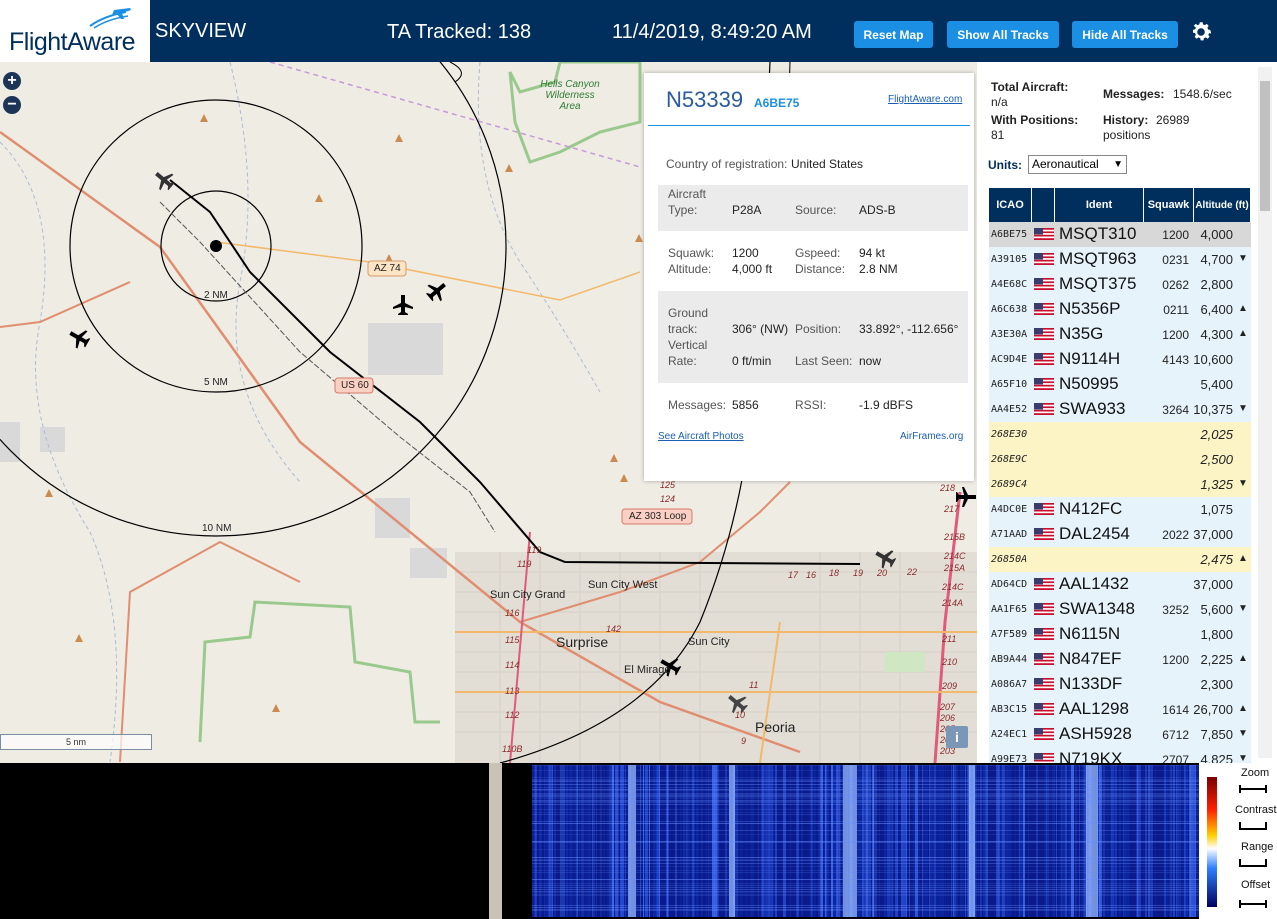  Describe the element at coordinates (1120, 559) in the screenshot. I see `aircraft-row: 26850A 2,475 ▲` at that location.